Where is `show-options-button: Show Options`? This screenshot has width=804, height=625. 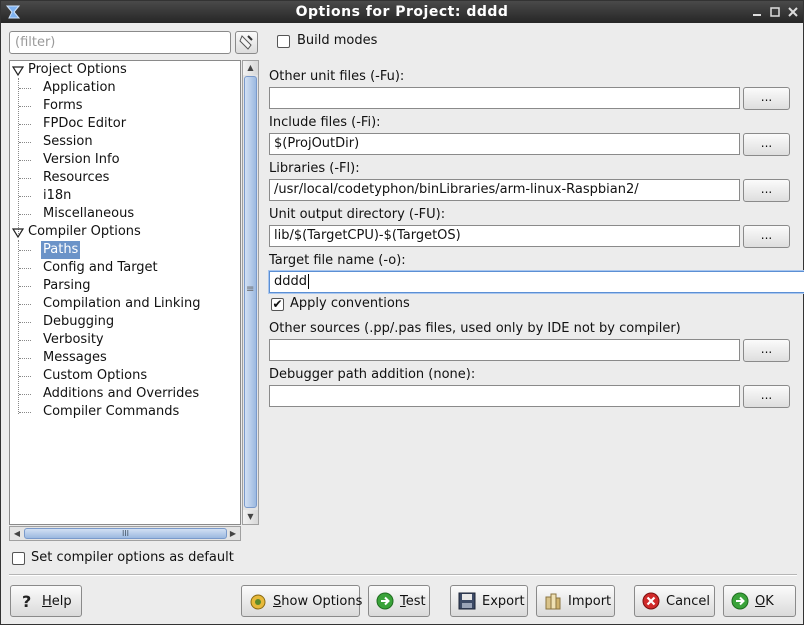 show-options-button: Show Options is located at coordinates (302, 601).